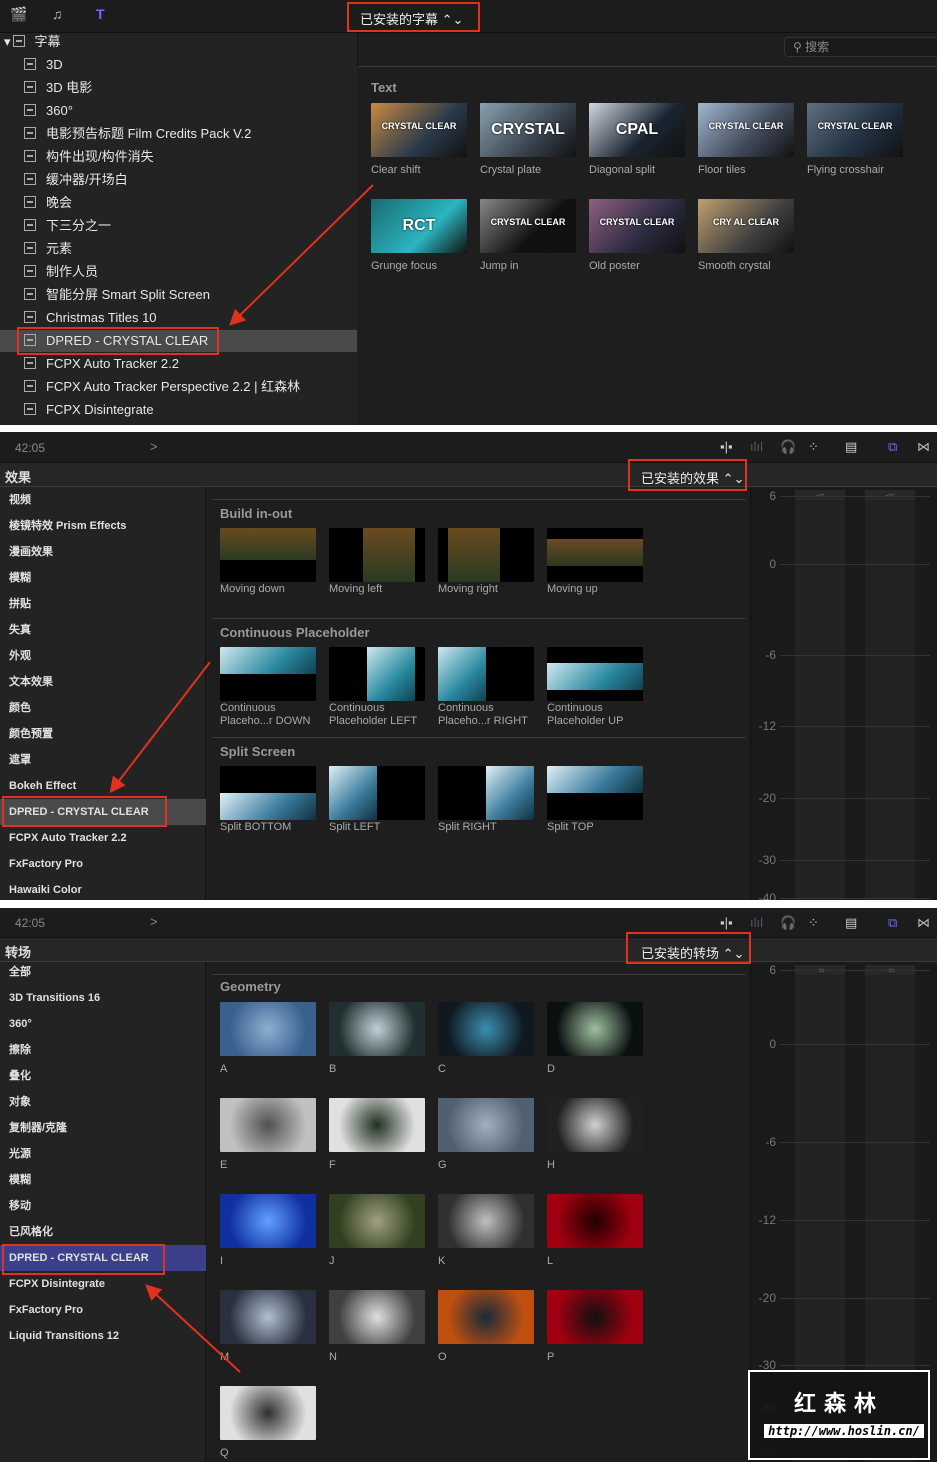 This screenshot has height=1462, width=937. What do you see at coordinates (844, 1431) in the screenshot?
I see `watermark-url: http://www.hoslin.cn/` at bounding box center [844, 1431].